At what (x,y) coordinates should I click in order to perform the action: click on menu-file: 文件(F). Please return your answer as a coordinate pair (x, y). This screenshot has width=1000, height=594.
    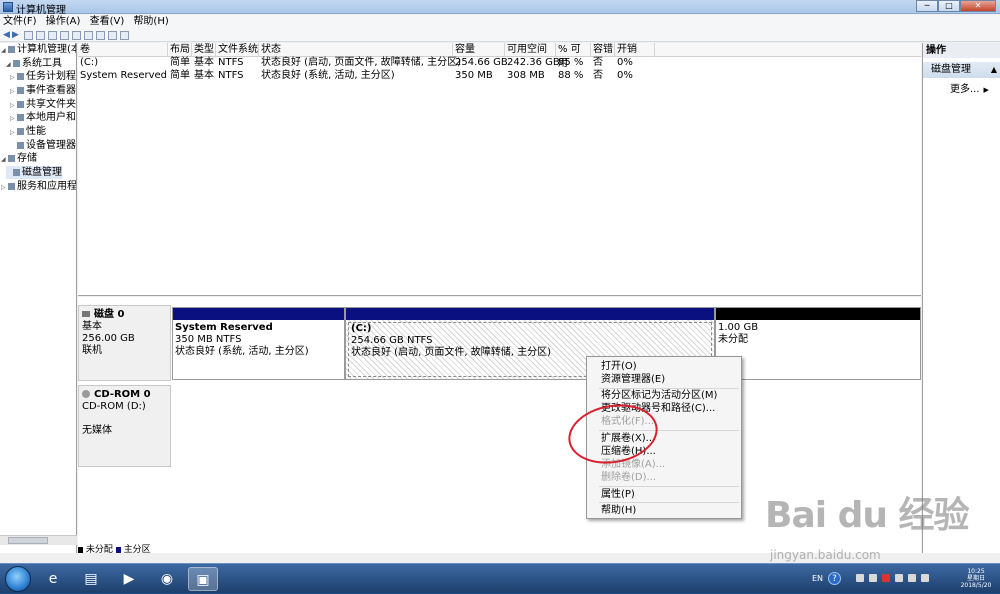
    Looking at the image, I should click on (20, 22).